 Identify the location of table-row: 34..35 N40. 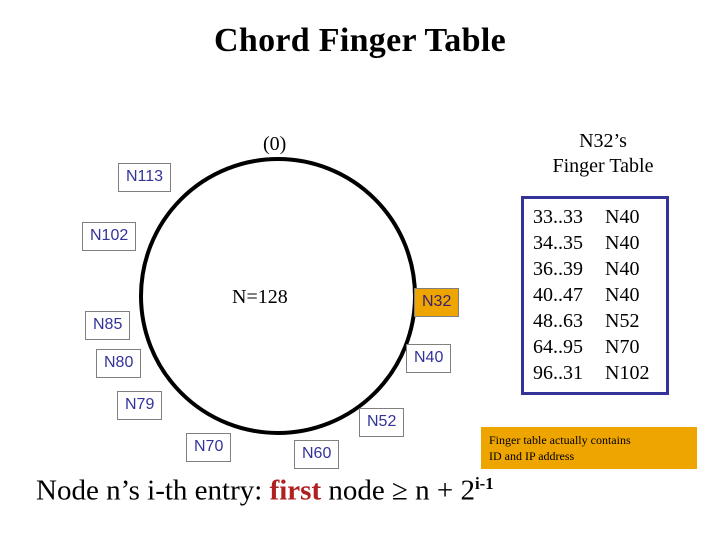
(595, 243).